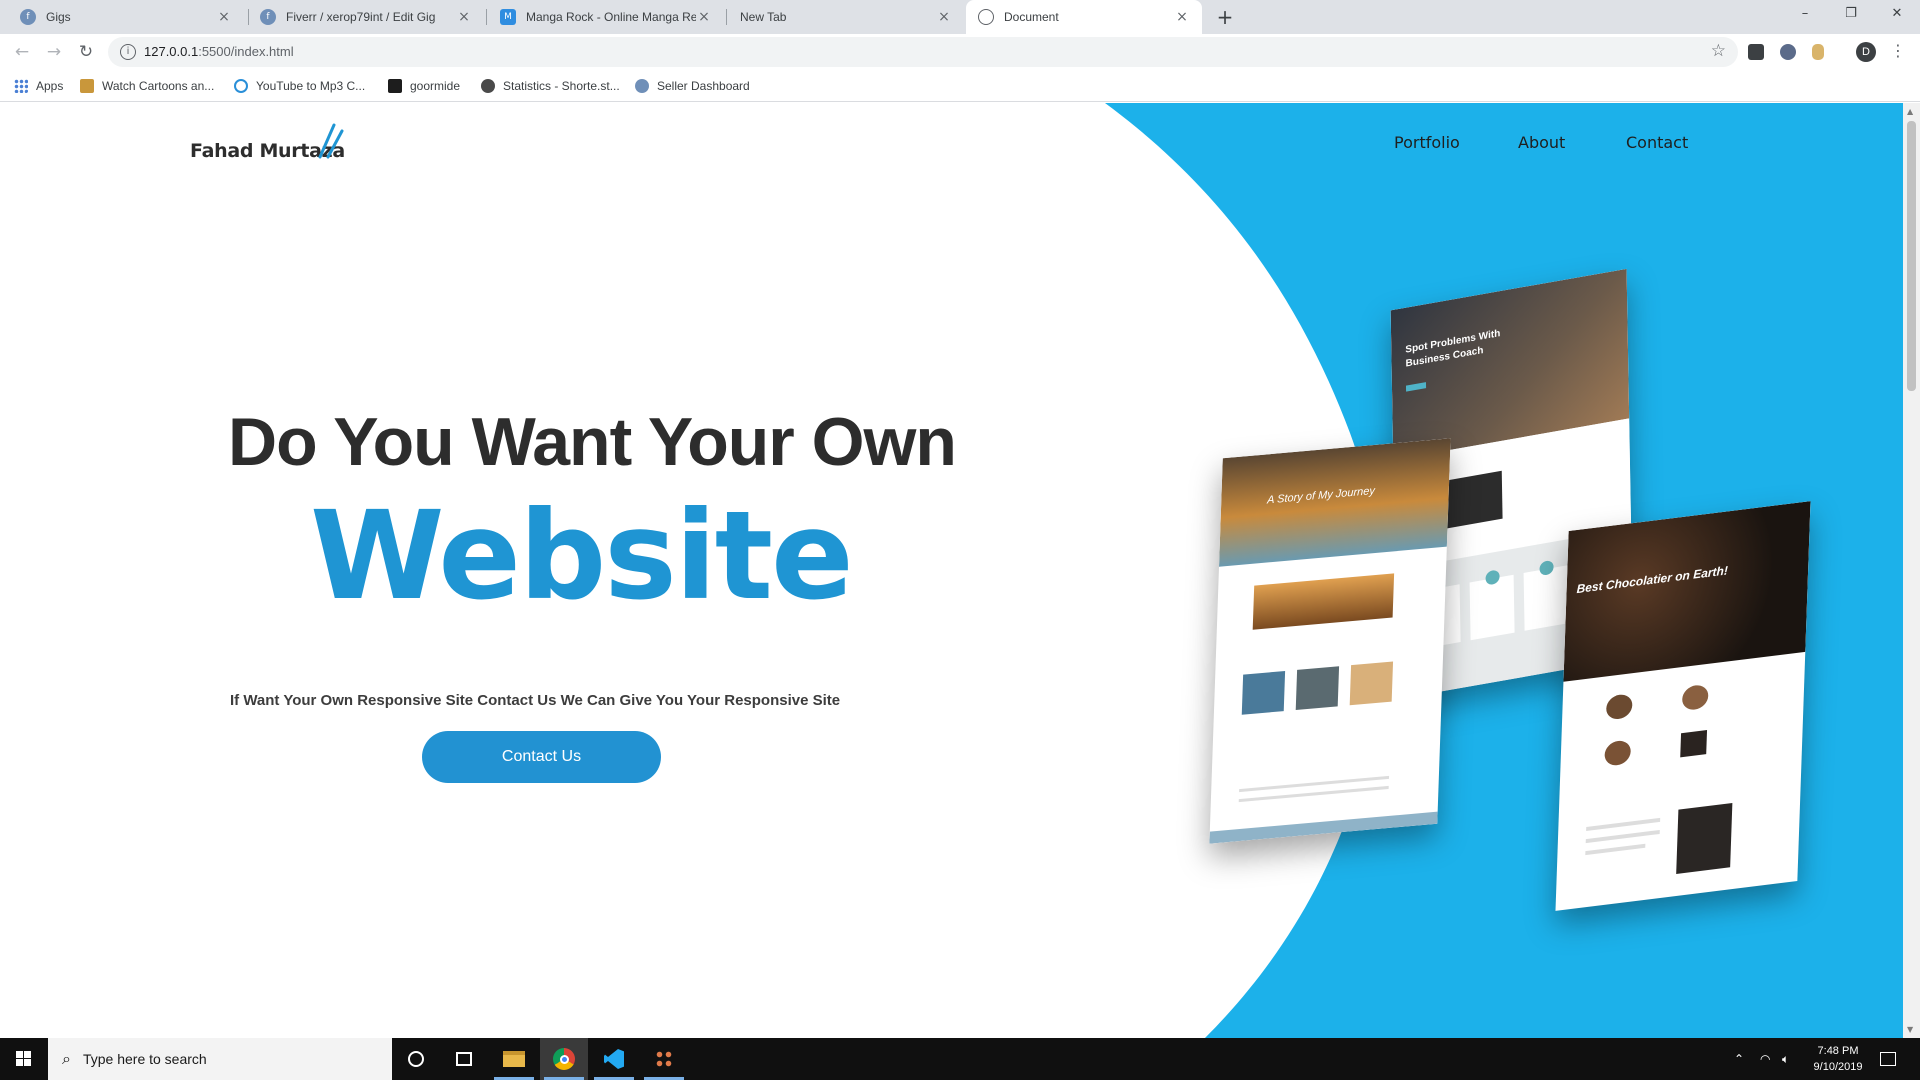 The width and height of the screenshot is (1920, 1080). I want to click on bookmark-goormide: goormide, so click(424, 86).